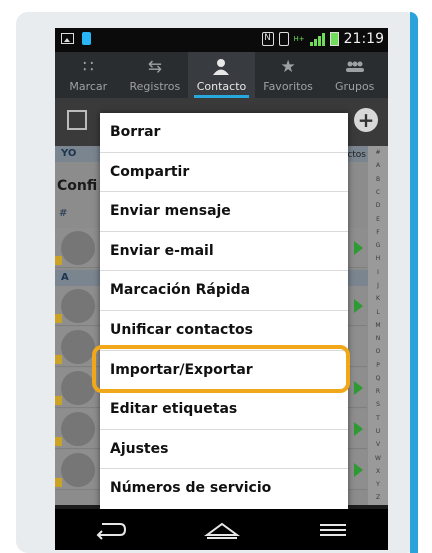 This screenshot has height=553, width=432. What do you see at coordinates (378, 205) in the screenshot?
I see `alphabet-letter: D` at bounding box center [378, 205].